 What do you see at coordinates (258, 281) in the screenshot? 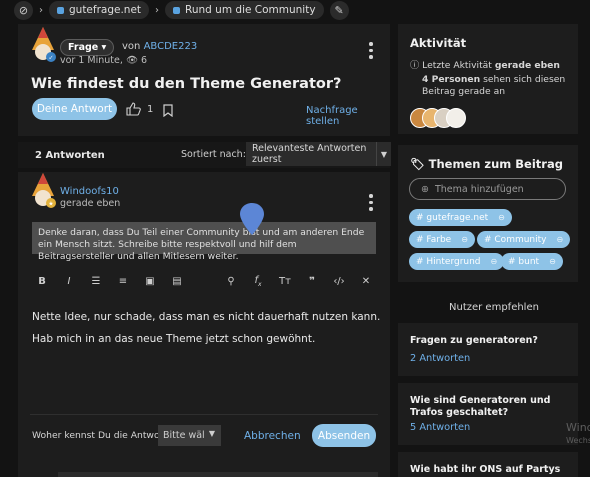
I see `formula-icon: fx` at bounding box center [258, 281].